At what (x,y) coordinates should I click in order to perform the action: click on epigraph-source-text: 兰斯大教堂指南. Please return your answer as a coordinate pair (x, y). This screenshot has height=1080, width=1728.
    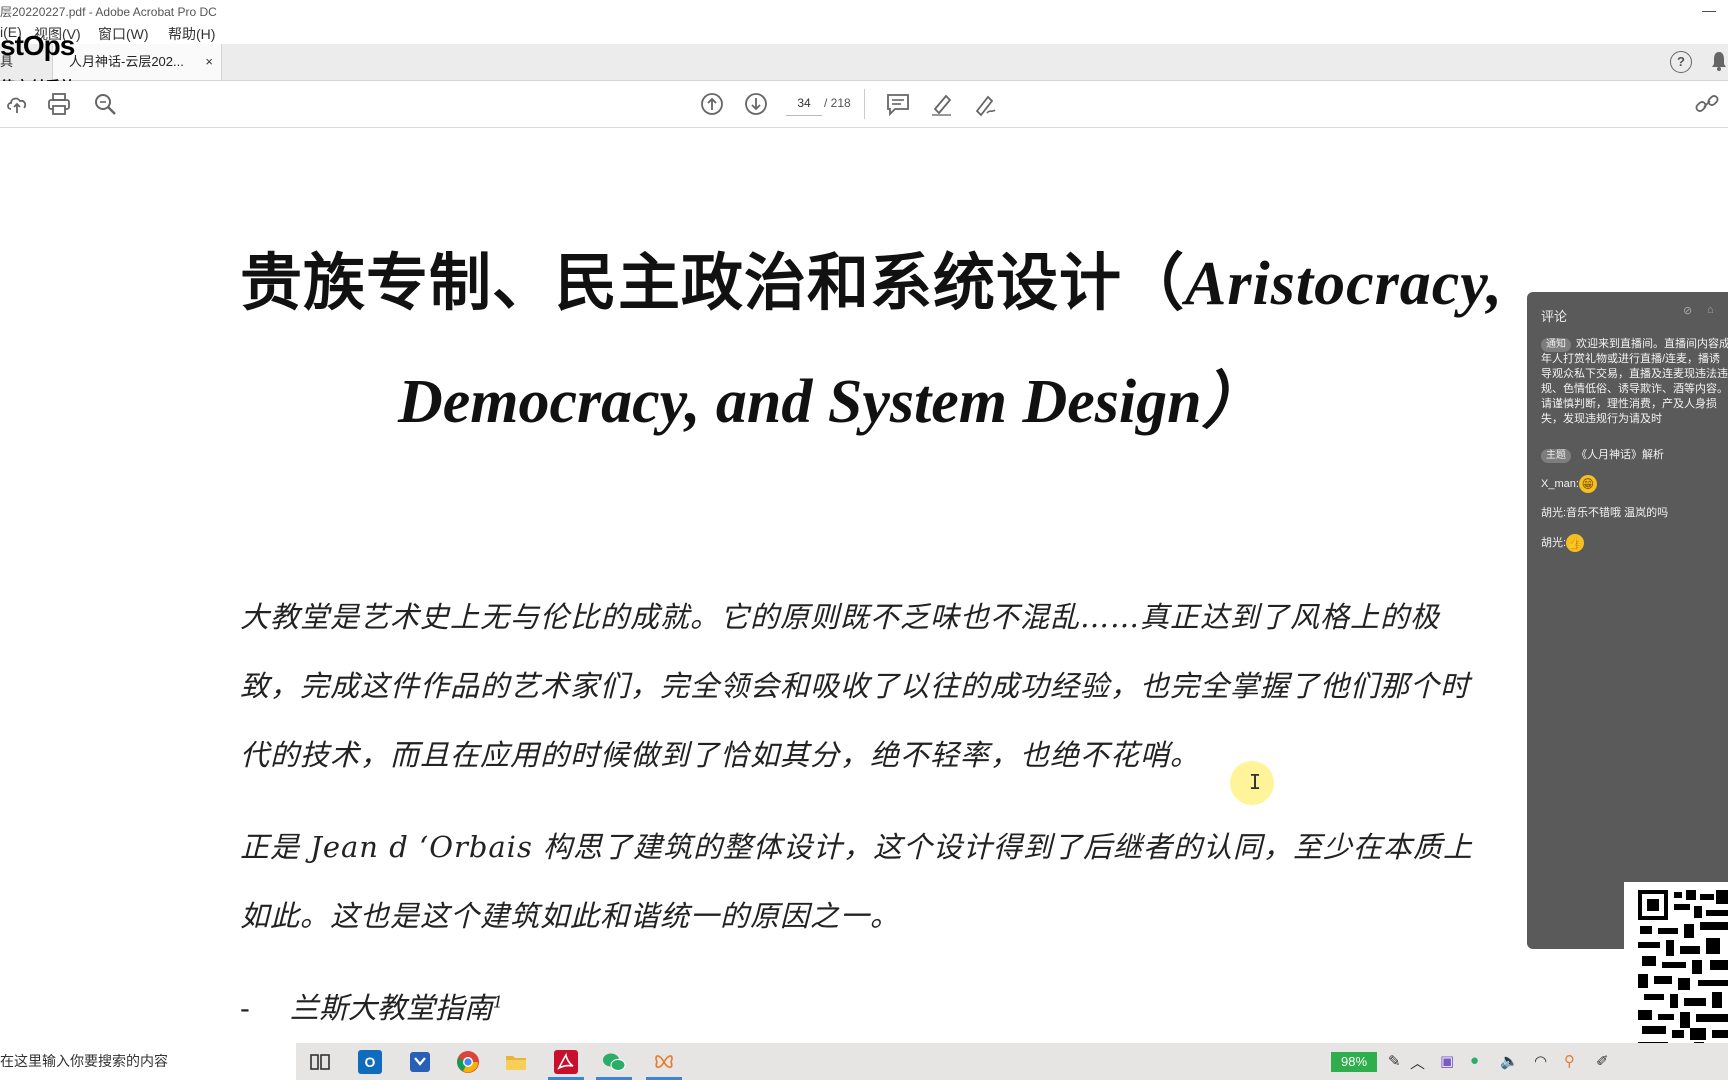
    Looking at the image, I should click on (391, 1008).